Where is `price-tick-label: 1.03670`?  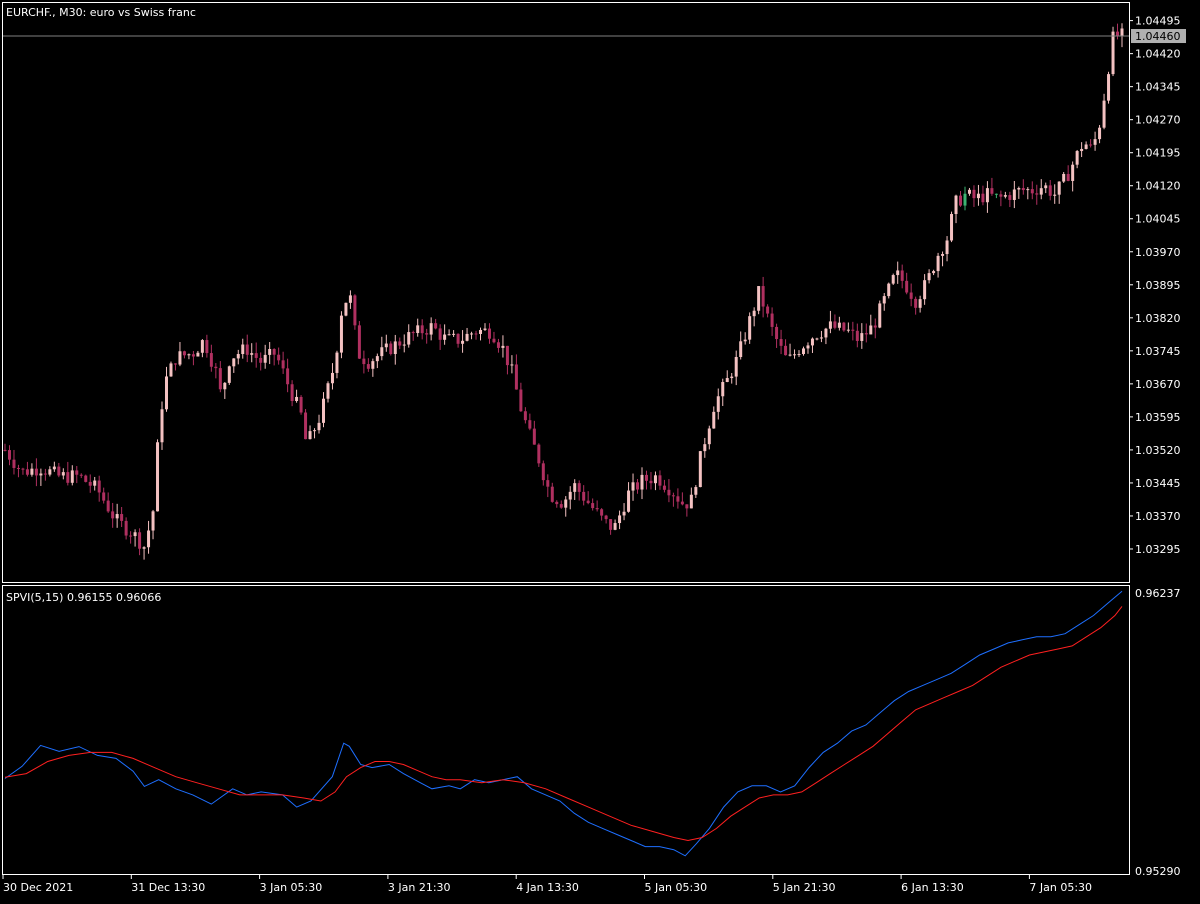 price-tick-label: 1.03670 is located at coordinates (1158, 384).